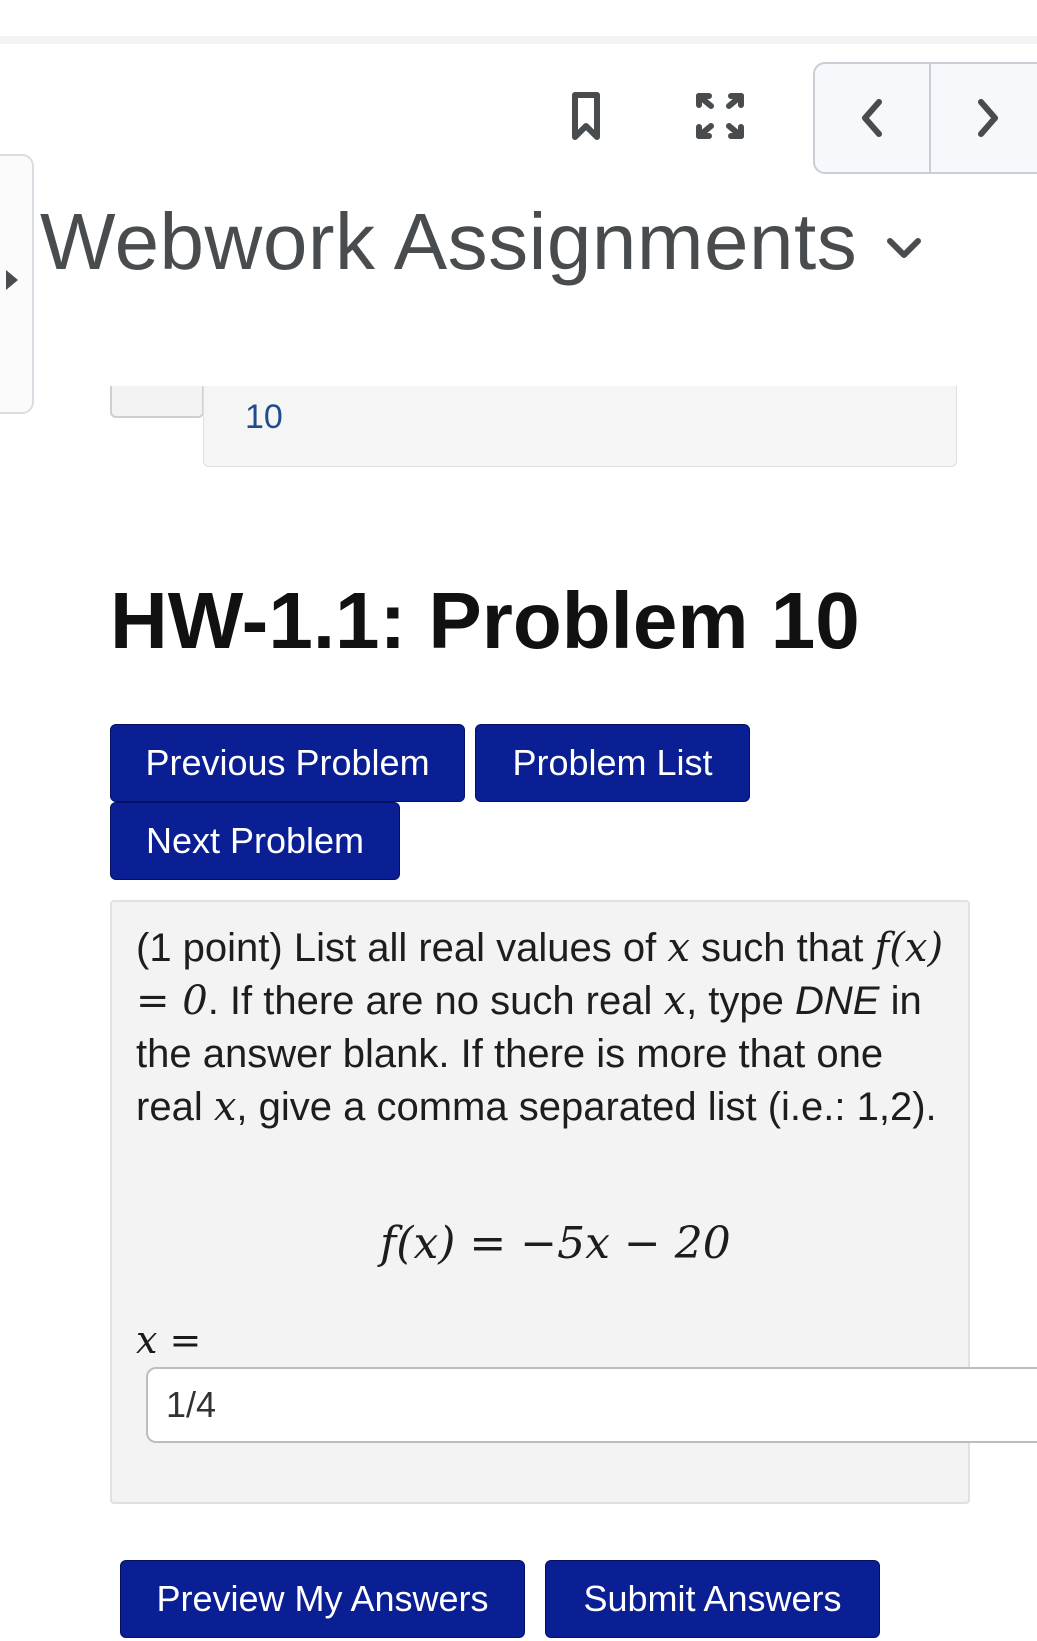 The width and height of the screenshot is (1037, 1641). I want to click on answer-label: x =, so click(169, 1340).